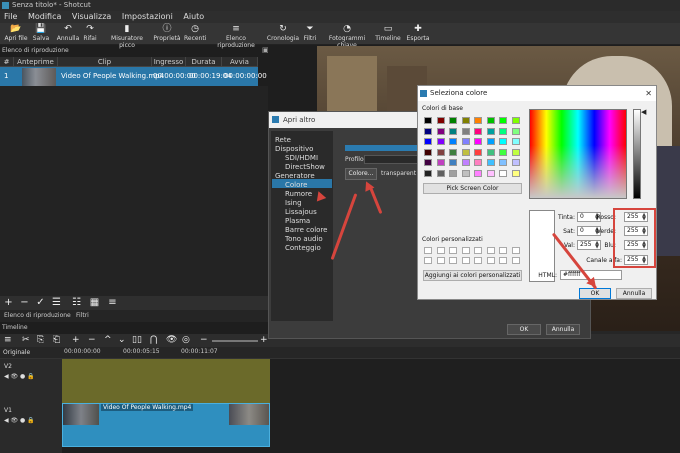 The width and height of the screenshot is (680, 453). I want to click on source-item-ising: Ising, so click(293, 203).